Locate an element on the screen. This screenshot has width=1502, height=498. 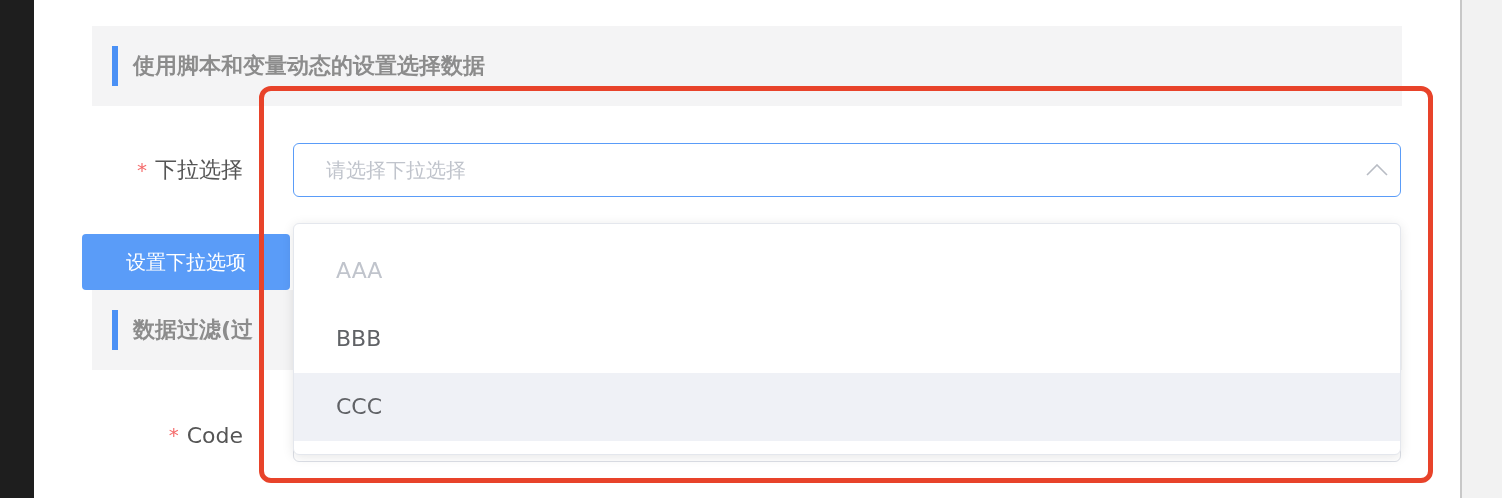
field-label: 下拉选择 is located at coordinates (199, 170).